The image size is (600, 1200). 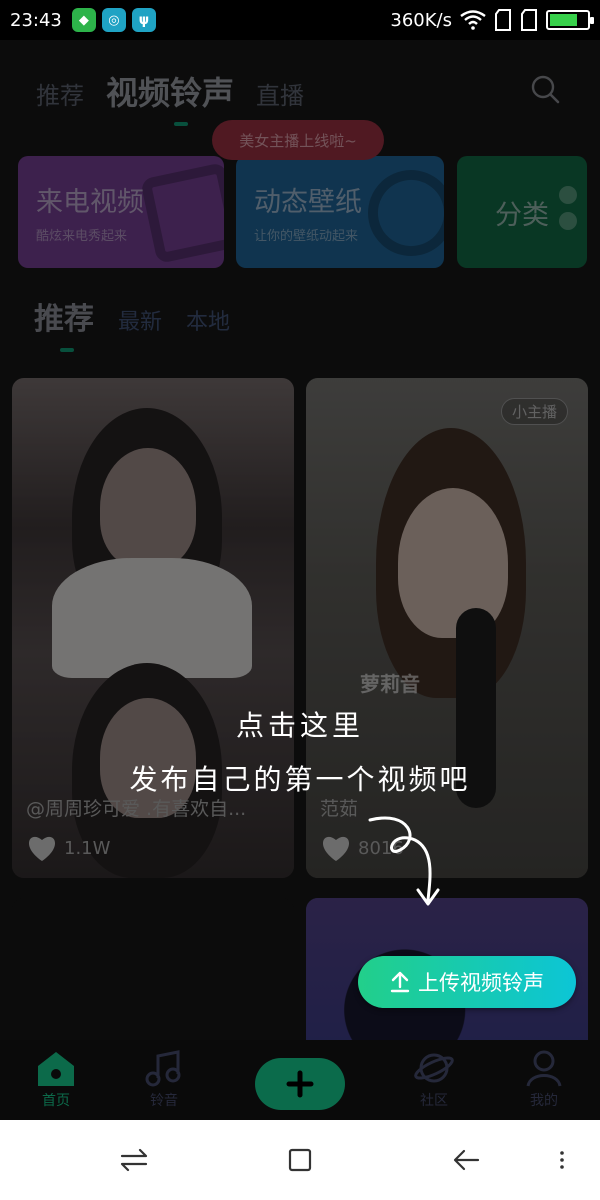 I want to click on live-host-badge: 小主播, so click(x=534, y=411).